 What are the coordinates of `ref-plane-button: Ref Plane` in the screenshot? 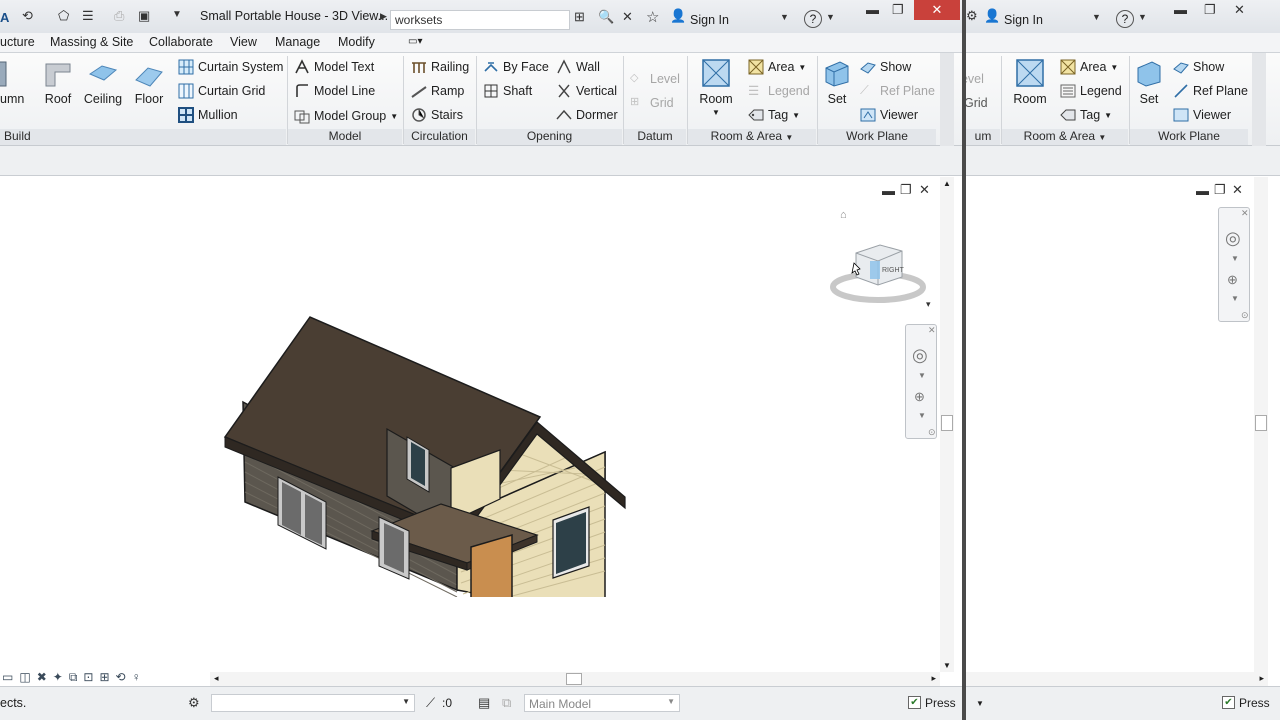 It's located at (1210, 91).